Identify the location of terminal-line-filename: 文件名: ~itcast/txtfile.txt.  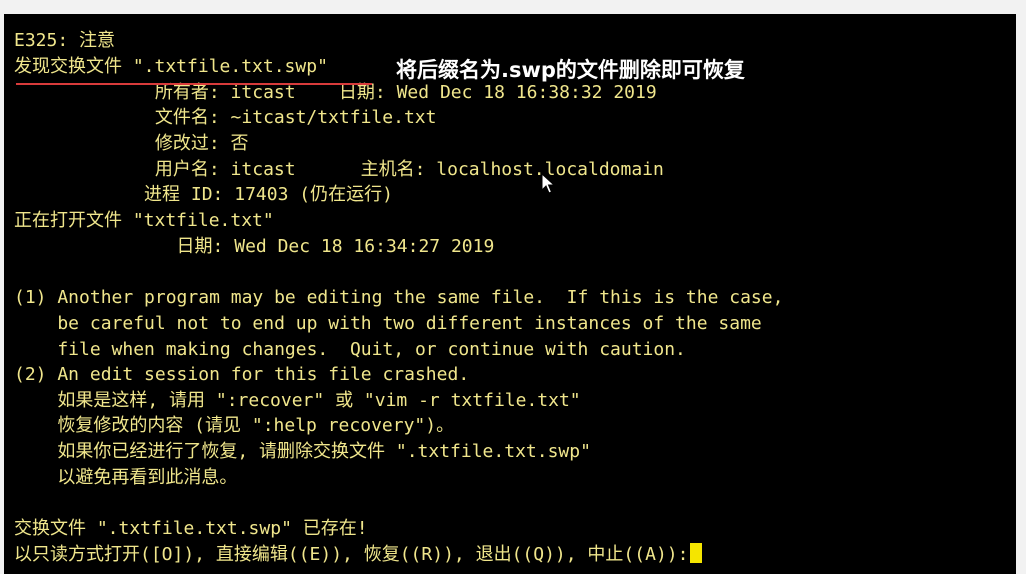
(225, 117).